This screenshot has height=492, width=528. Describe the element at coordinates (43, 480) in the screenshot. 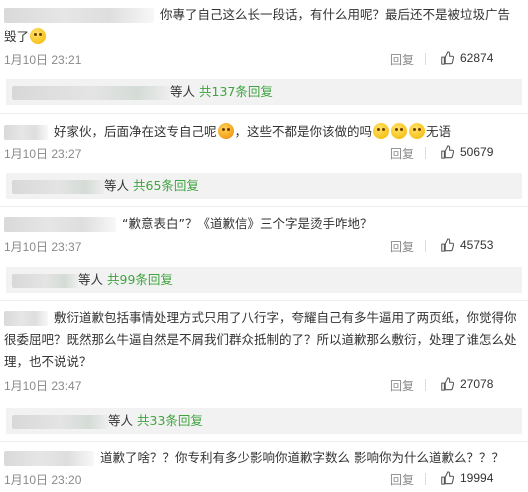

I see `comment-date: 1月10日 23:20` at that location.